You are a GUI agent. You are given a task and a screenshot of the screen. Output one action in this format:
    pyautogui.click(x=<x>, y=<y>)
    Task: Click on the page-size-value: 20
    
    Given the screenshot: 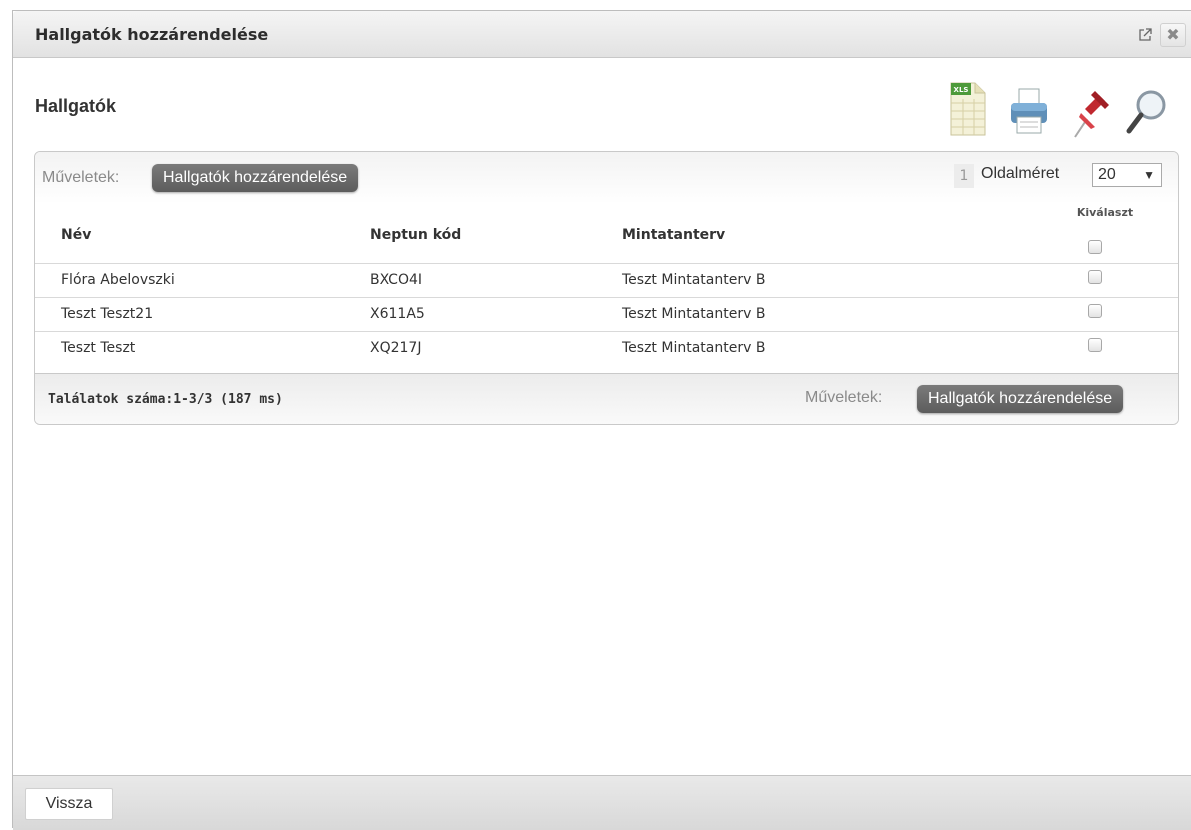 What is the action you would take?
    pyautogui.click(x=1107, y=174)
    